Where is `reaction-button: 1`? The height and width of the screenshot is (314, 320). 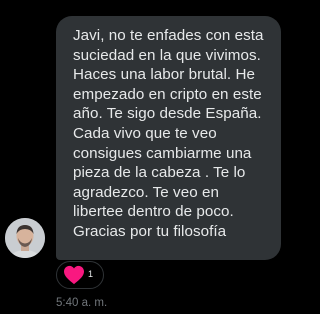 reaction-button: 1 is located at coordinates (80, 275).